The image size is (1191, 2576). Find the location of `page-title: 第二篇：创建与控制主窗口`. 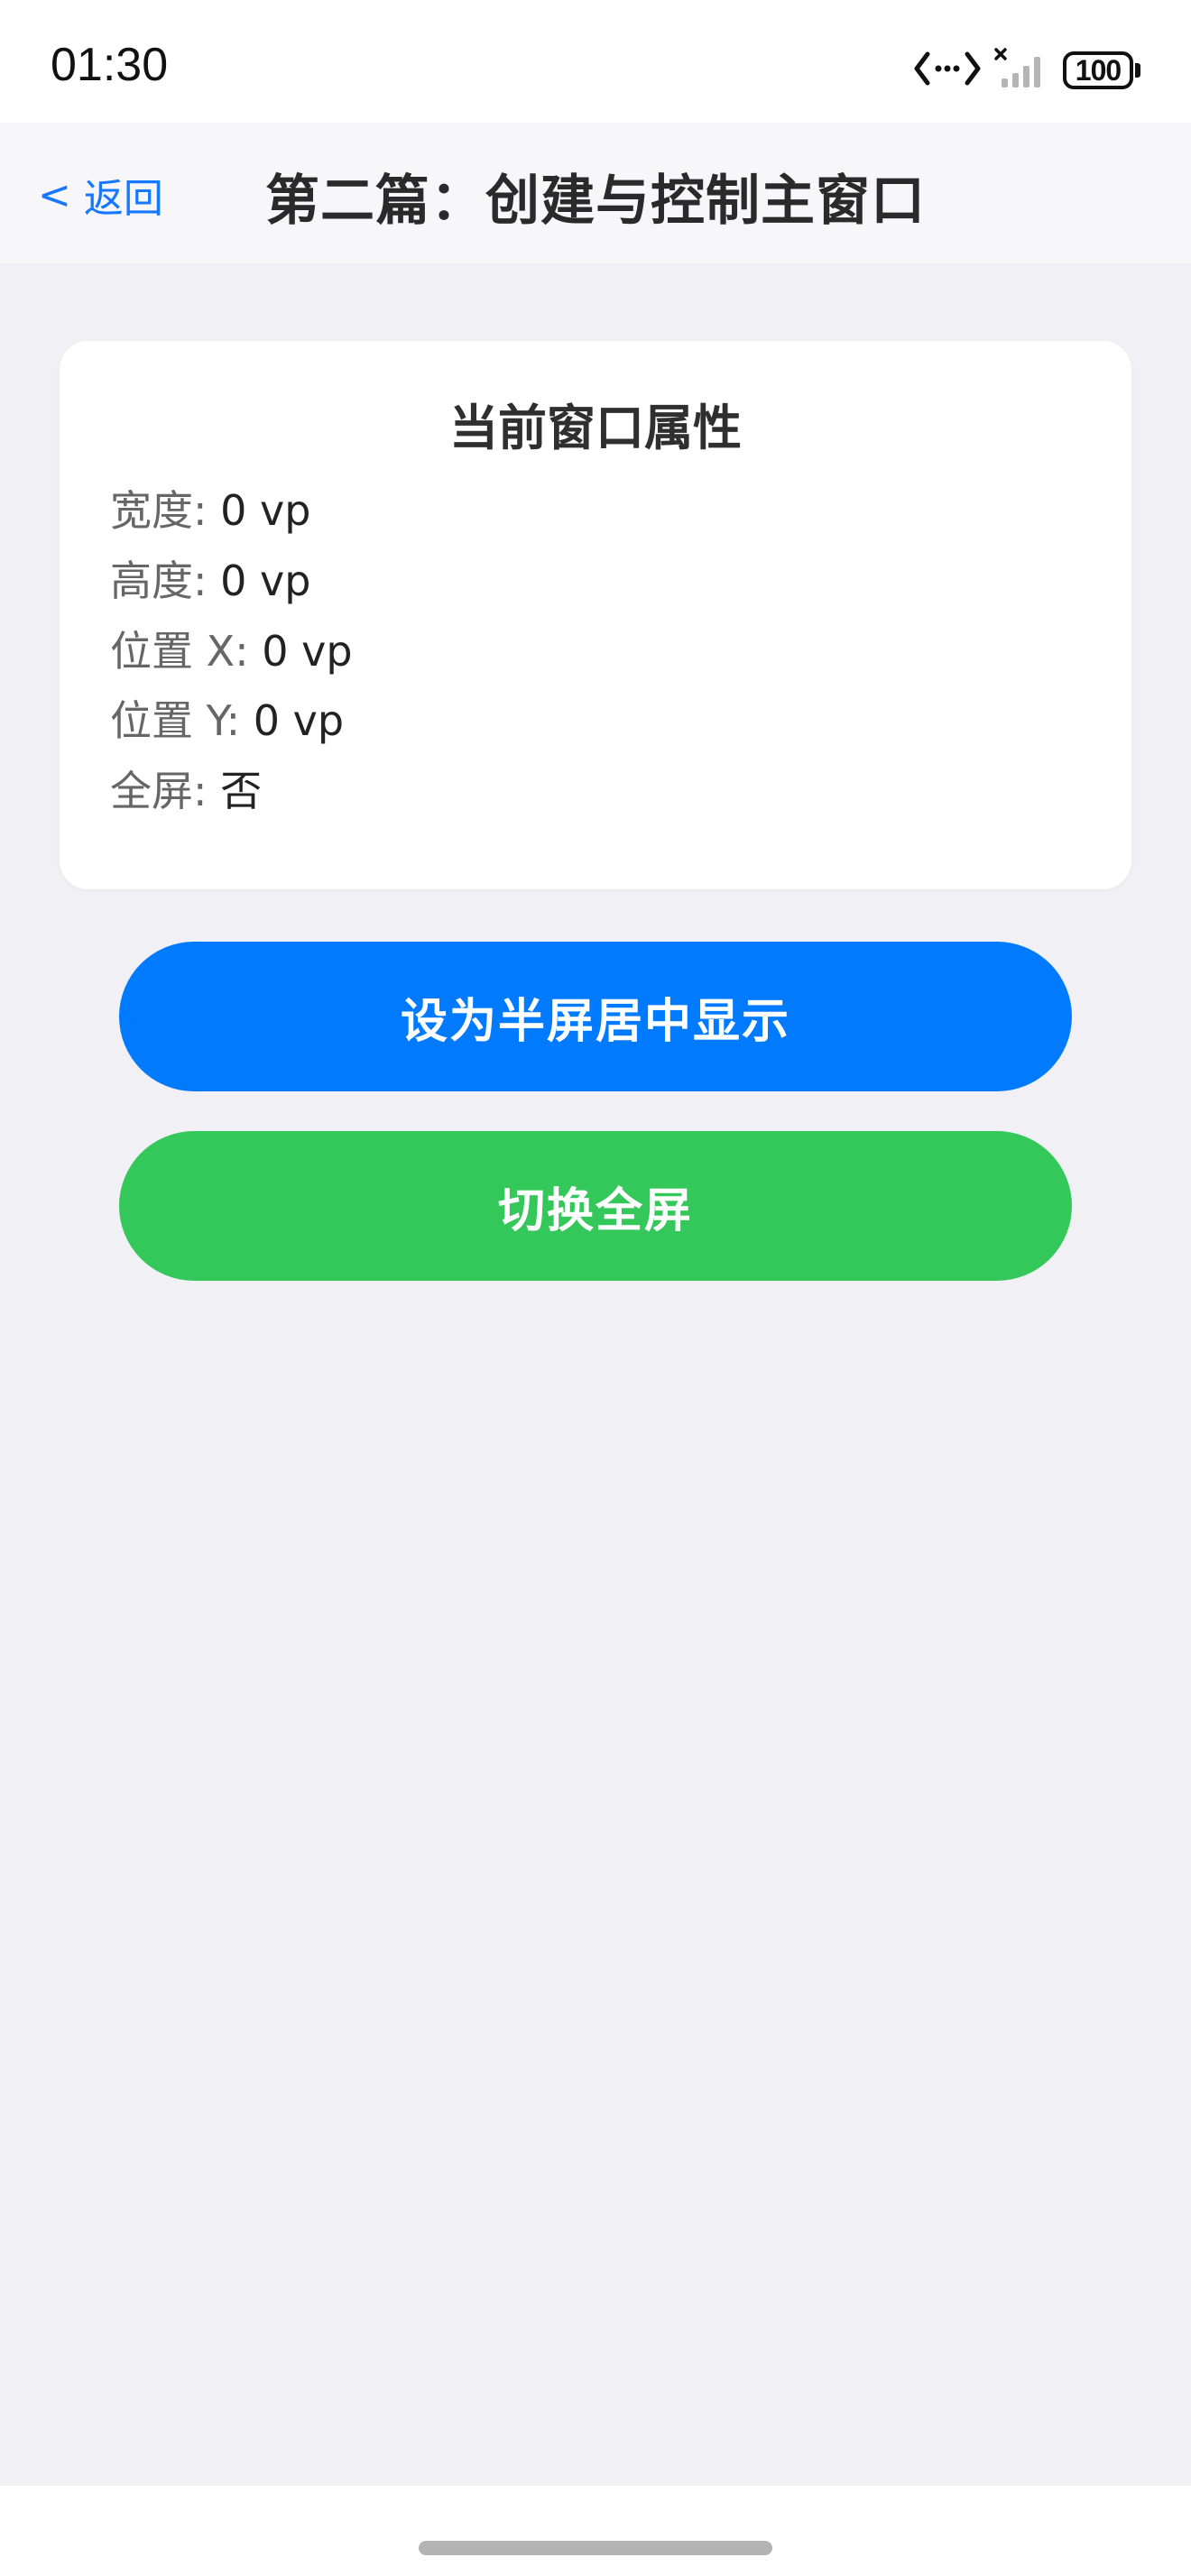

page-title: 第二篇：创建与控制主窗口 is located at coordinates (595, 202).